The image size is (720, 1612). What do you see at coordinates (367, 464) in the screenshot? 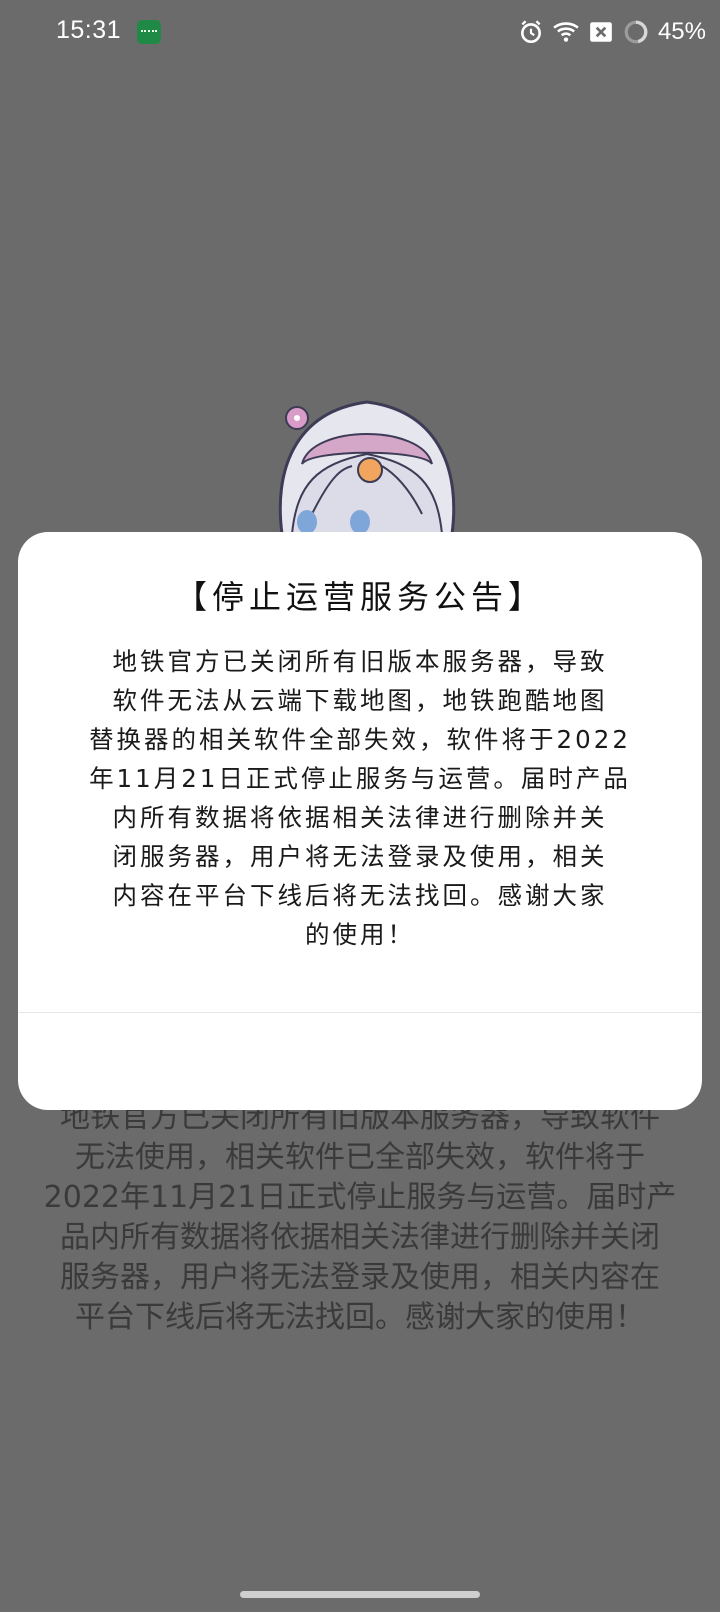
I see `anime-mascot-image` at bounding box center [367, 464].